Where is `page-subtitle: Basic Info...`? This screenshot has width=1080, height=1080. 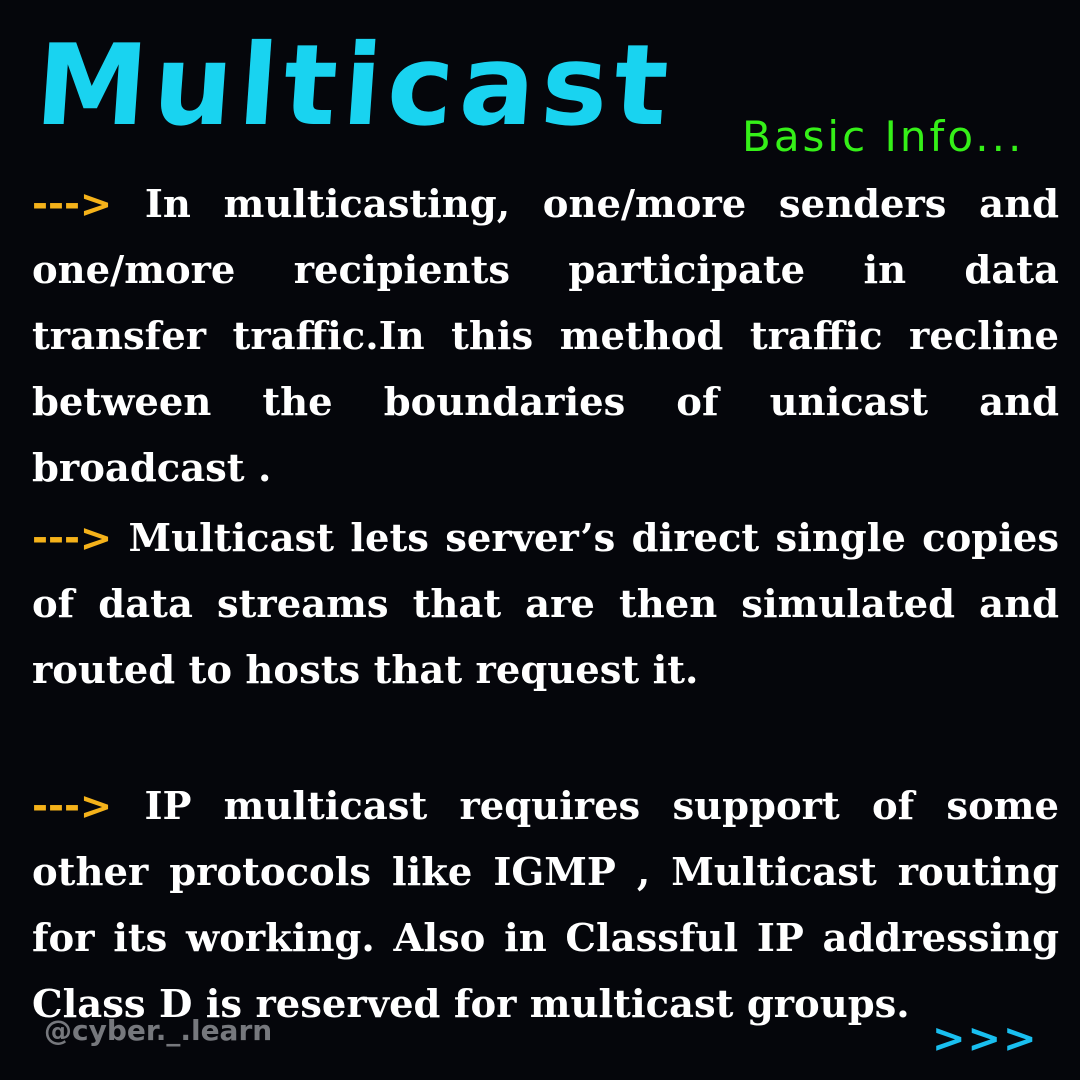
page-subtitle: Basic Info... is located at coordinates (883, 136).